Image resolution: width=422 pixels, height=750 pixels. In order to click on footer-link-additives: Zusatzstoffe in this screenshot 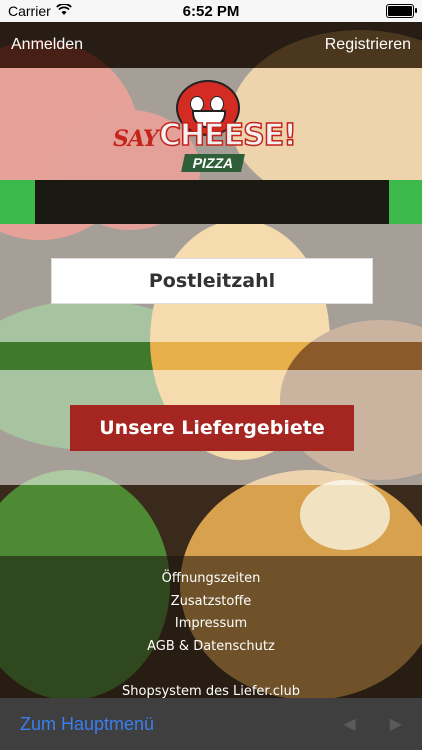, I will do `click(211, 602)`.